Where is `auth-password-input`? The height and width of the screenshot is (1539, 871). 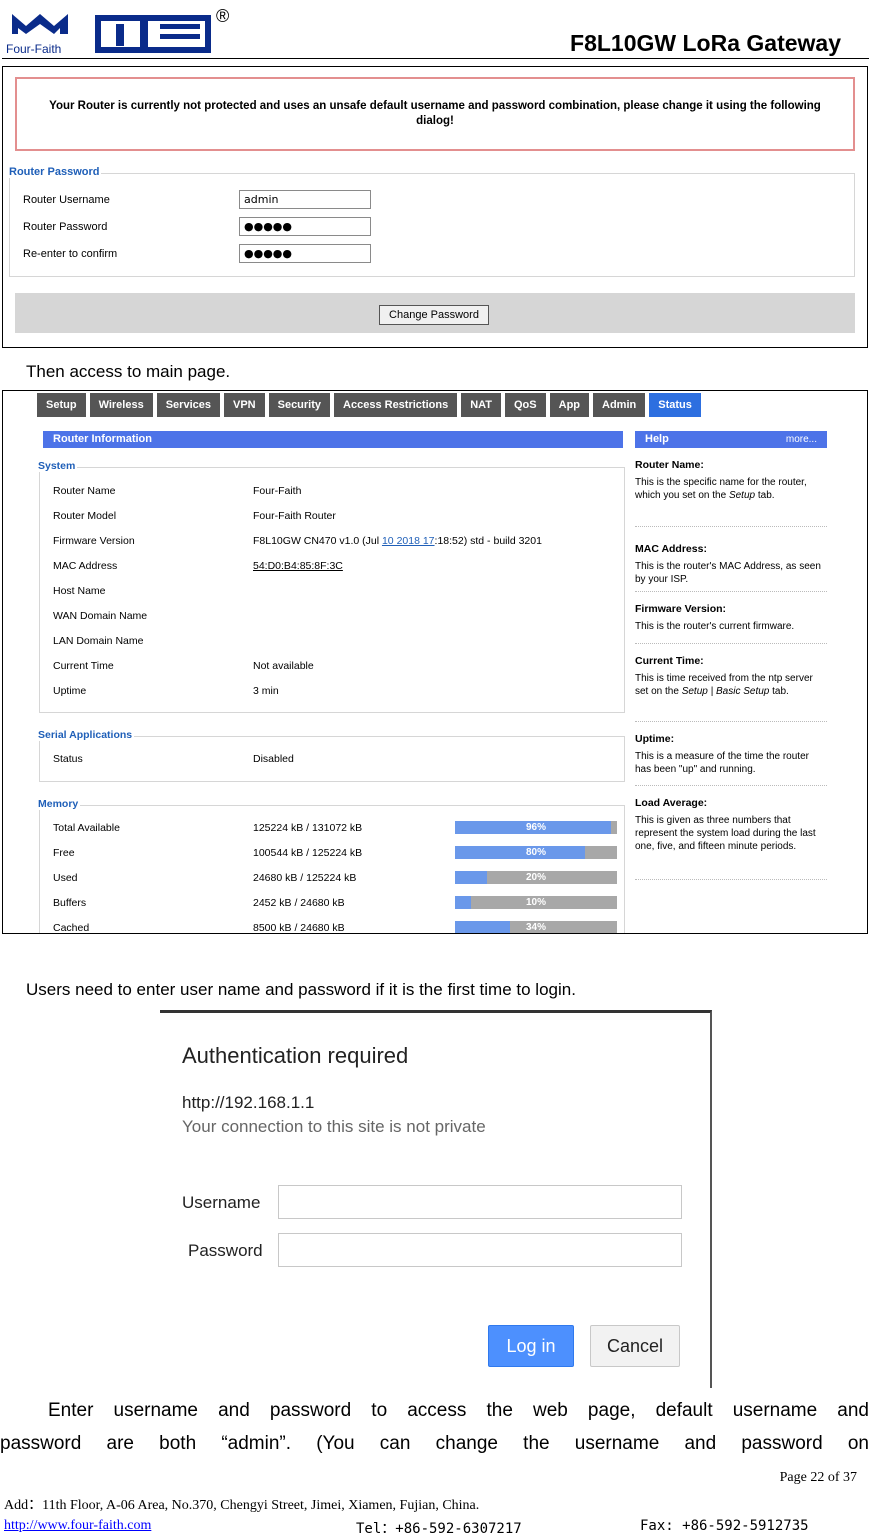
auth-password-input is located at coordinates (480, 1250).